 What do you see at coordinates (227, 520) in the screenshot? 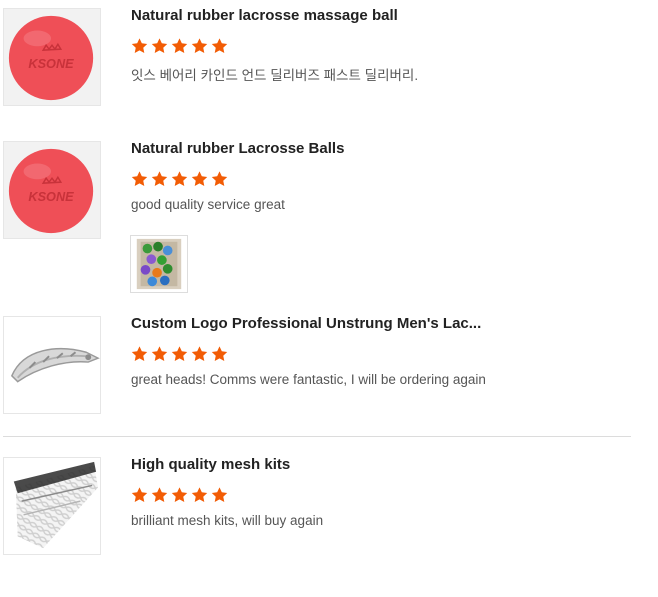
I see `review-comment: brilliant mesh kits, will buy again` at bounding box center [227, 520].